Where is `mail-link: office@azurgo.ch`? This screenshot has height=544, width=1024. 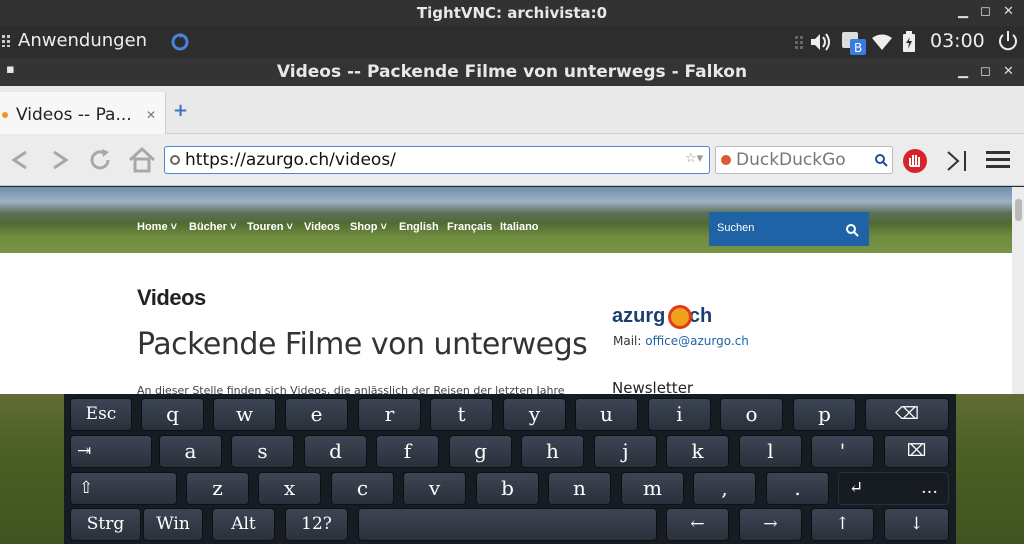
mail-link: office@azurgo.ch is located at coordinates (697, 341).